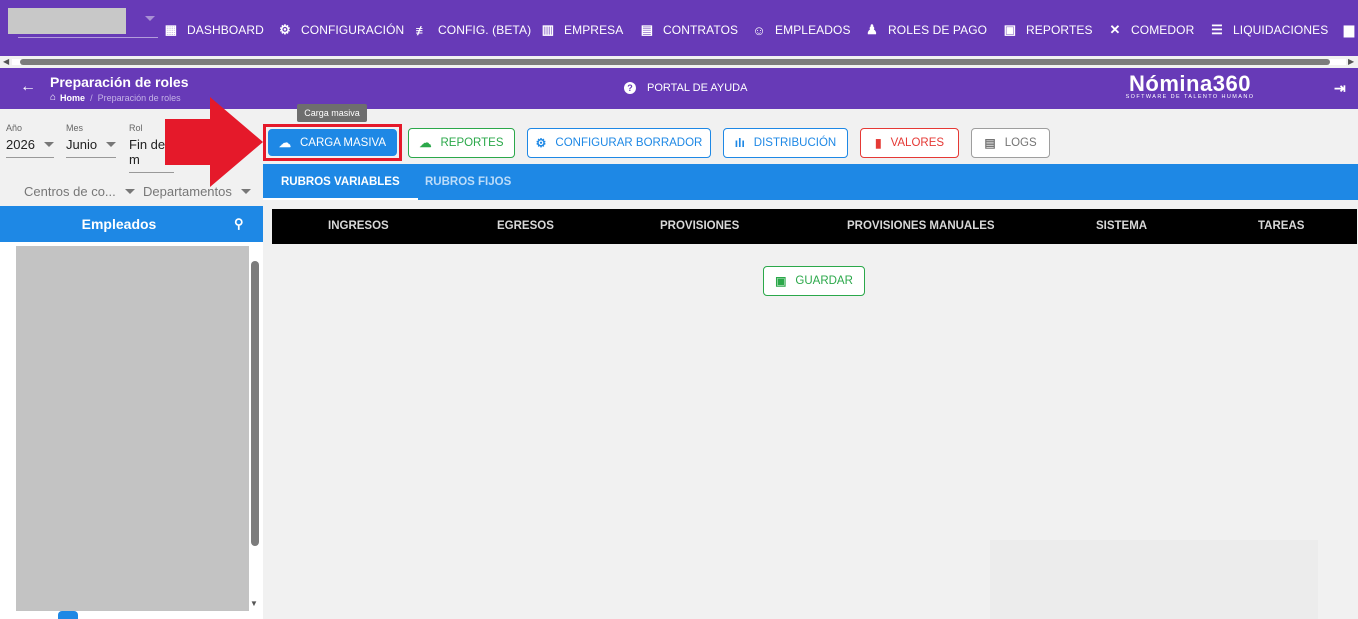  What do you see at coordinates (1351, 61) in the screenshot?
I see `scroll-right-icon: ▶` at bounding box center [1351, 61].